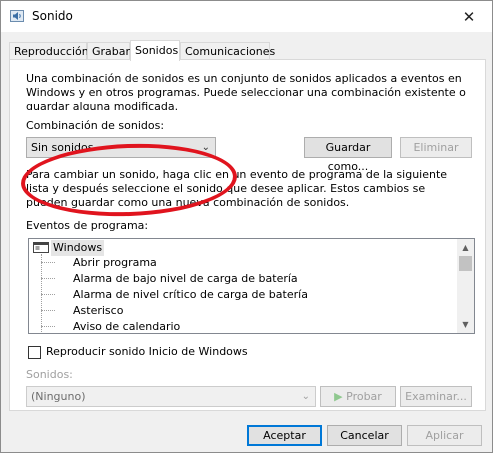 Image resolution: width=495 pixels, height=455 pixels. What do you see at coordinates (95, 125) in the screenshot?
I see `scheme-label: Combinación de sonidos:` at bounding box center [95, 125].